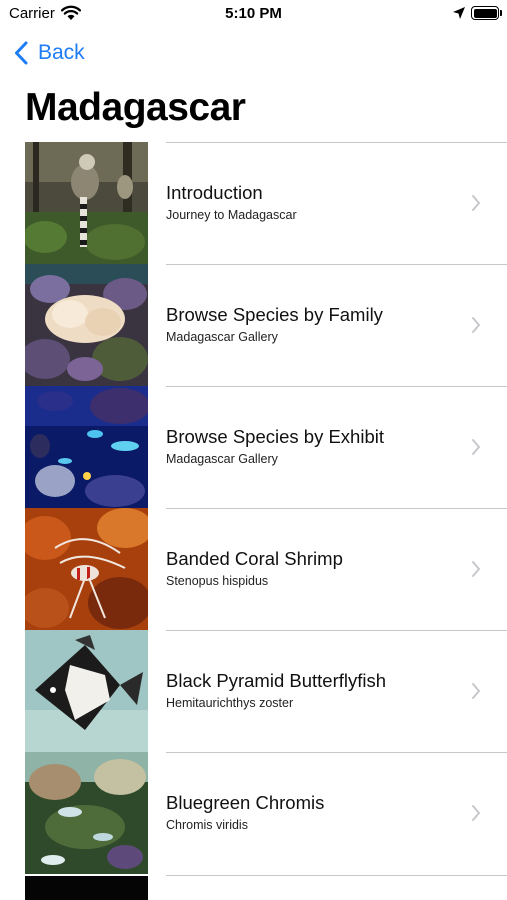  I want to click on back-label: Back, so click(61, 52).